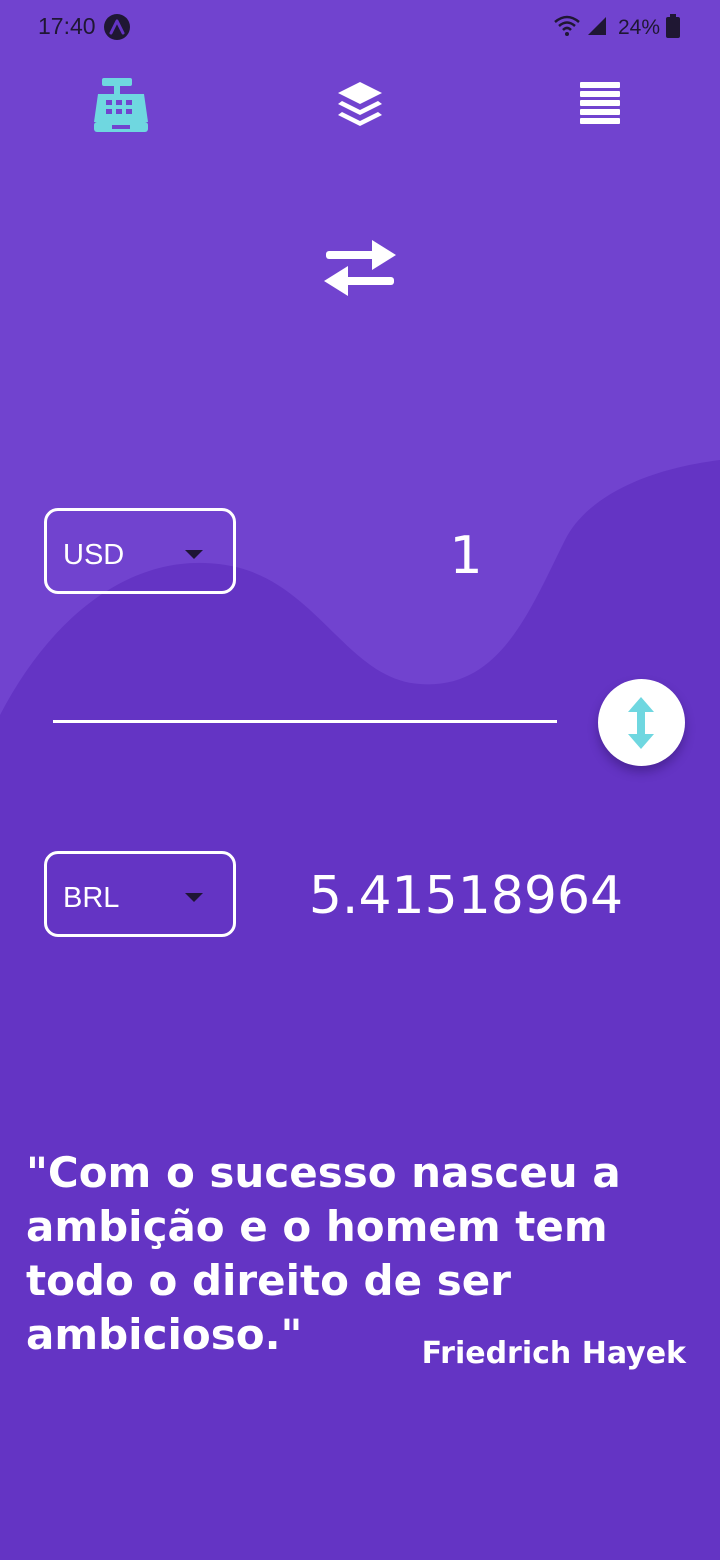 The height and width of the screenshot is (1560, 720). I want to click on status-indicators: 24%, so click(617, 28).